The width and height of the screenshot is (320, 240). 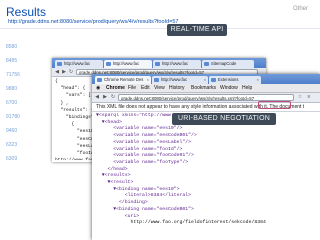 I want to click on code-line: } ,, so click(x=62, y=103).